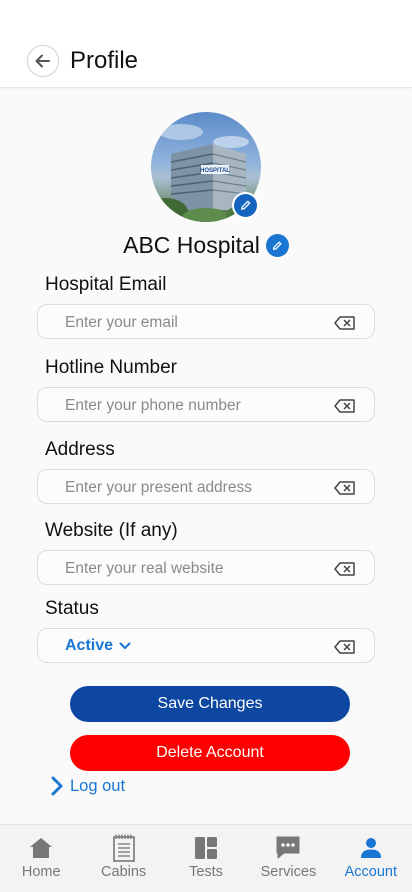 This screenshot has width=412, height=892. I want to click on delete-account-button: Delete Account, so click(210, 753).